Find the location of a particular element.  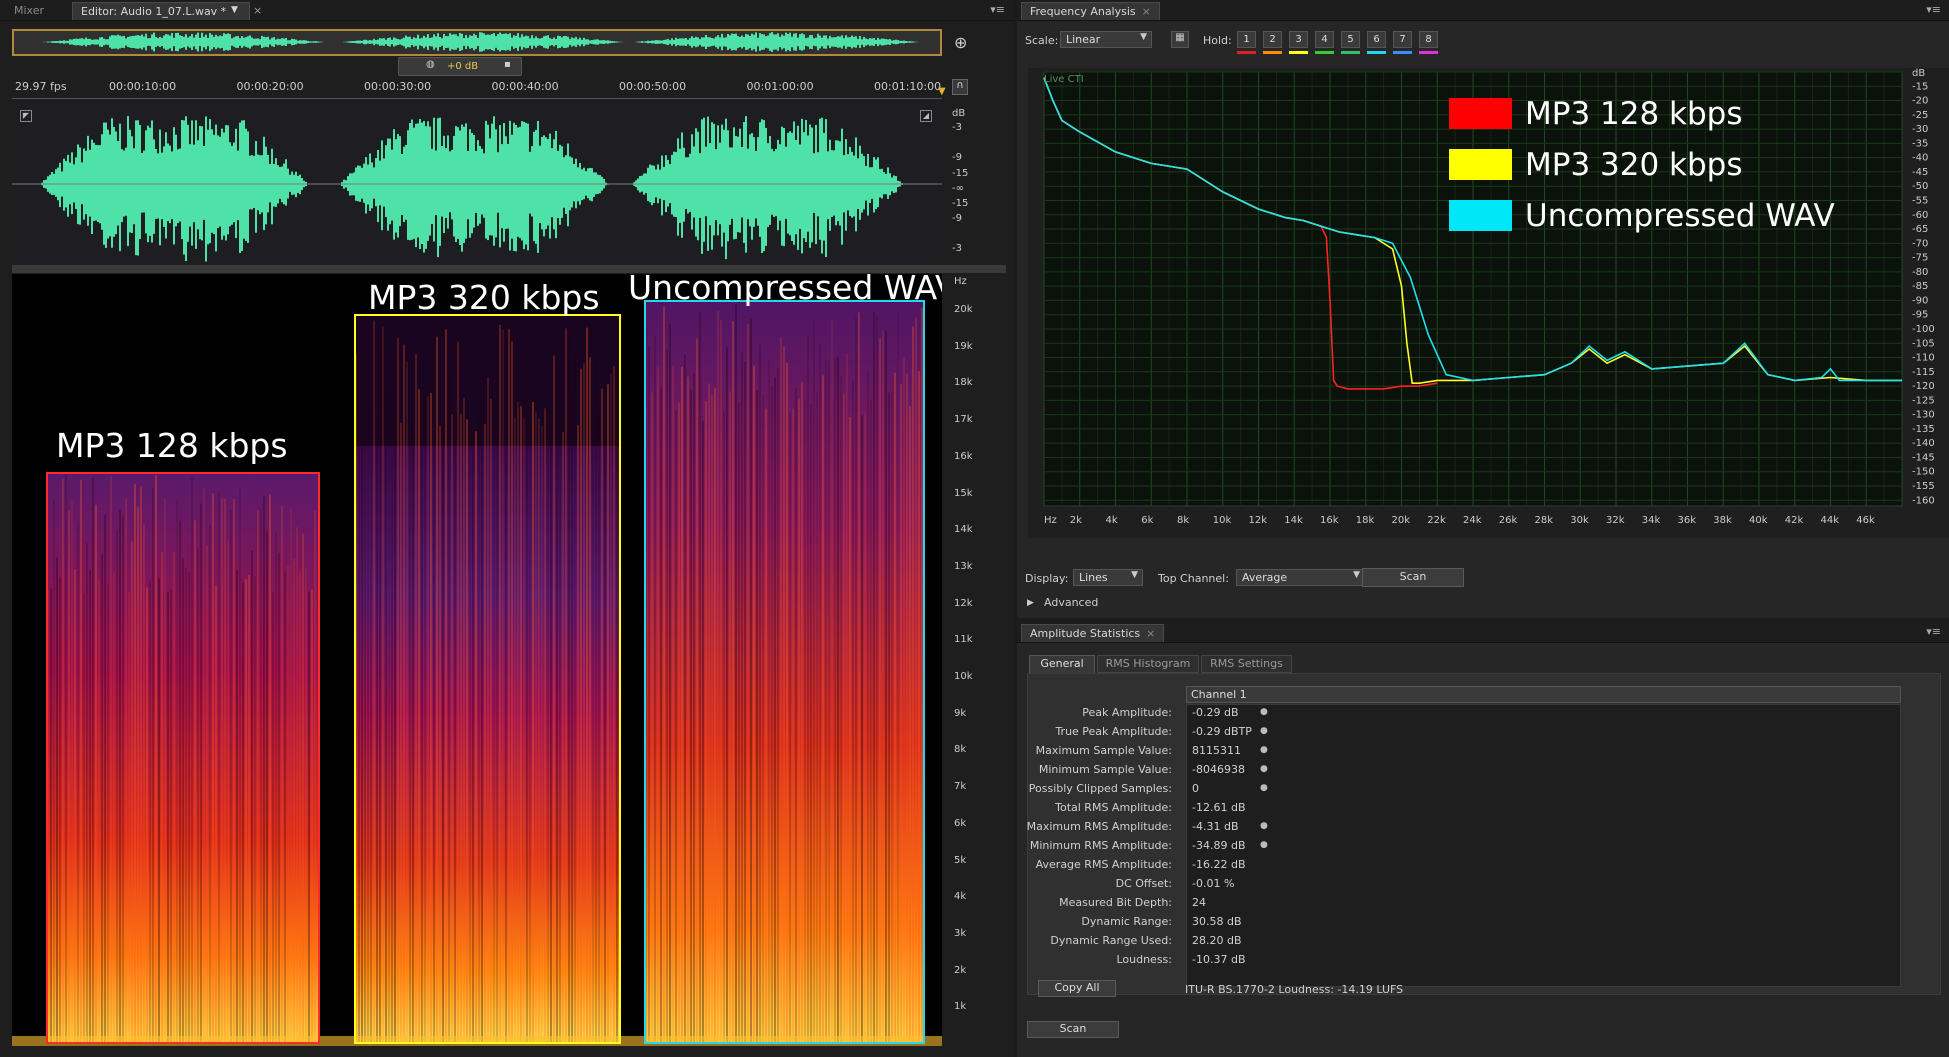

stat-value: -16.22 dB is located at coordinates (1219, 864).